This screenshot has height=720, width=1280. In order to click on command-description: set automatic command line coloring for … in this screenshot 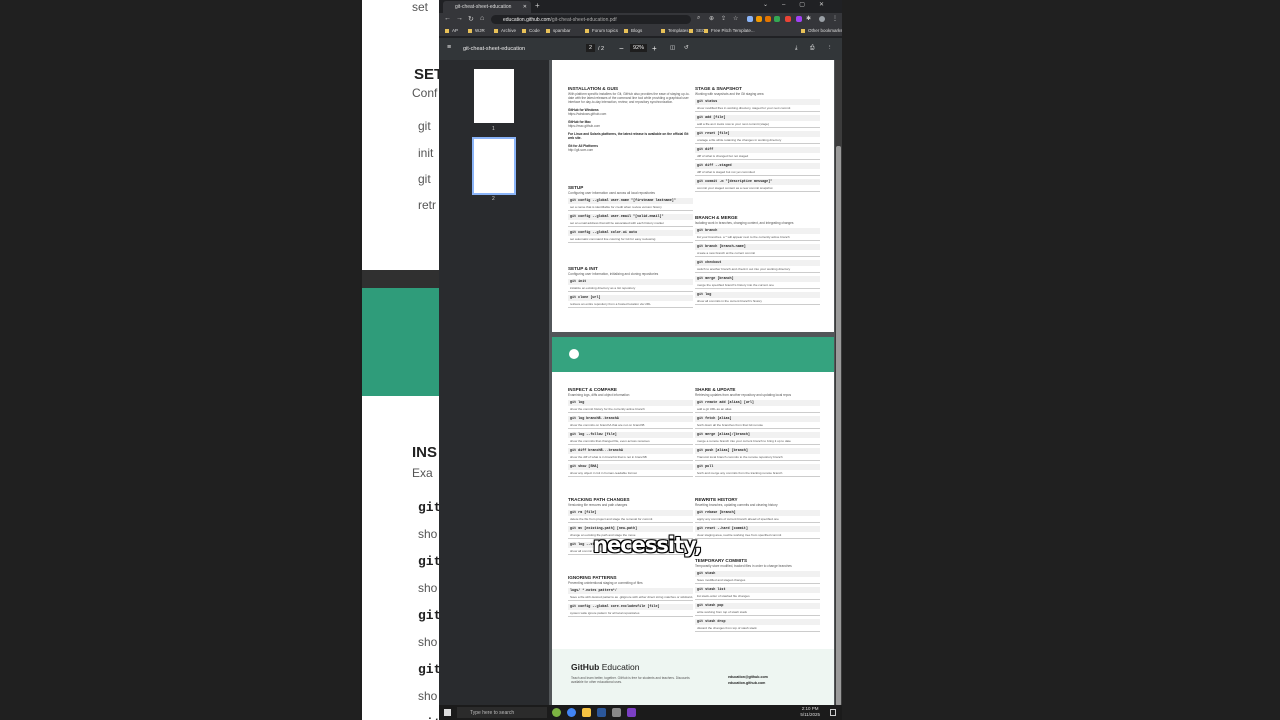, I will do `click(630, 239)`.